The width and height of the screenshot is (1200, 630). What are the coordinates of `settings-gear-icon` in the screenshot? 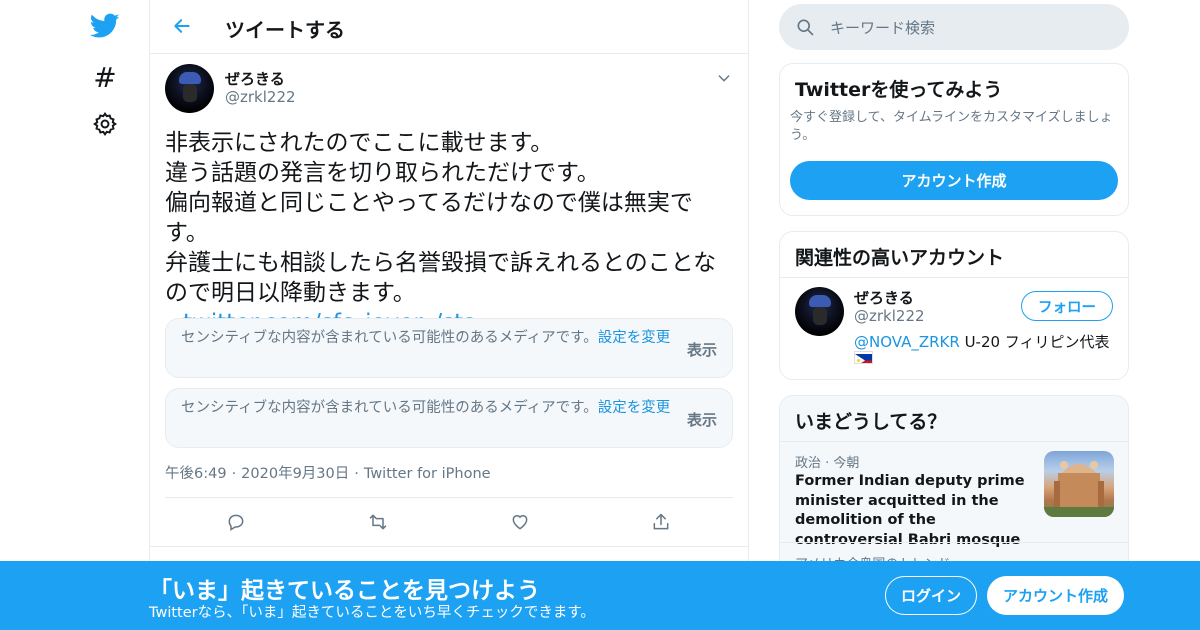 It's located at (105, 124).